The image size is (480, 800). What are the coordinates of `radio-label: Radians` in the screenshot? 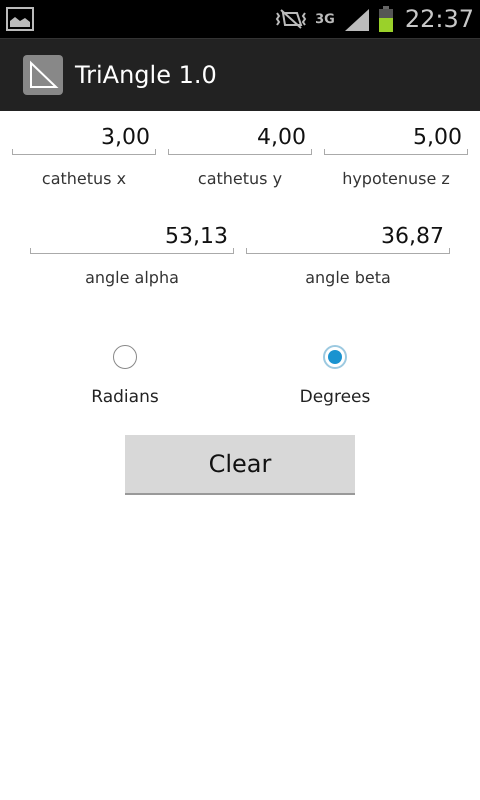 It's located at (125, 397).